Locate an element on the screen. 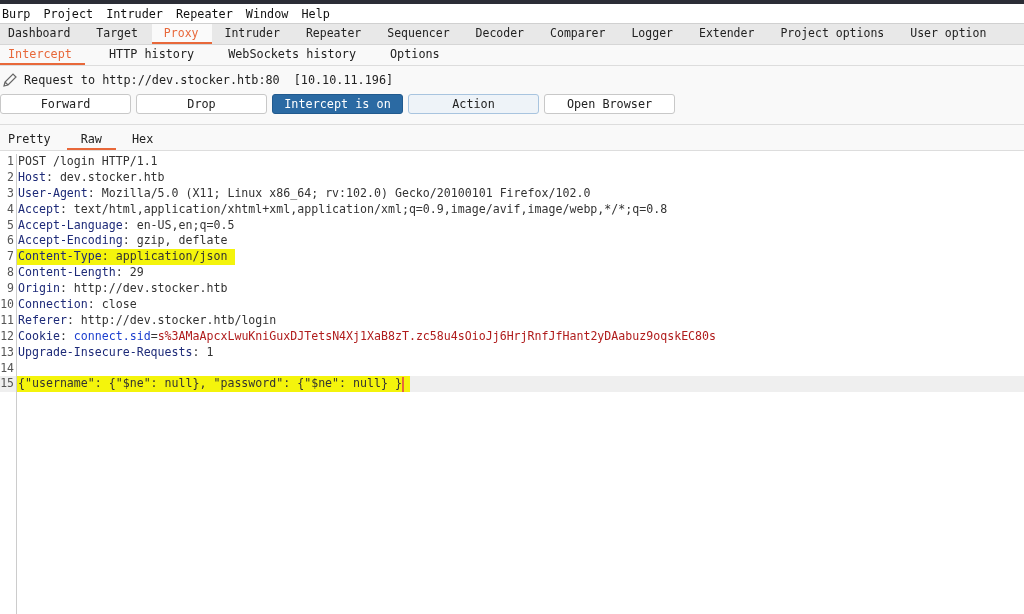 Image resolution: width=1024 pixels, height=614 pixels. request-target: Request to http://dev.stocker.htb:80 is located at coordinates (152, 80).